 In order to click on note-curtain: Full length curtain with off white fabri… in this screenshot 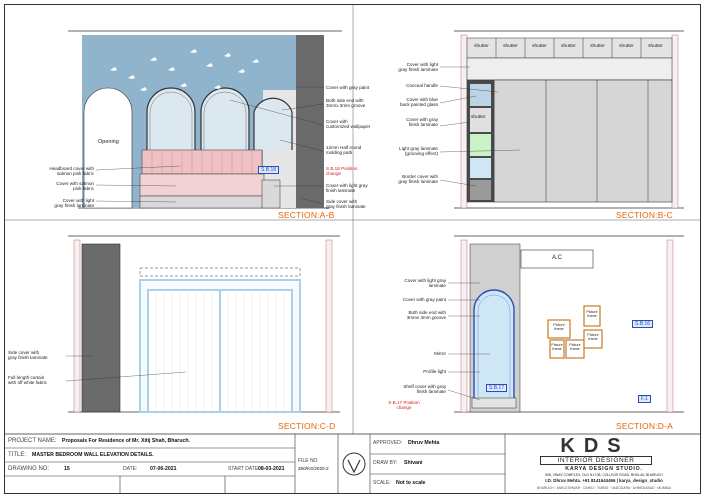, I will do `click(27, 380)`.